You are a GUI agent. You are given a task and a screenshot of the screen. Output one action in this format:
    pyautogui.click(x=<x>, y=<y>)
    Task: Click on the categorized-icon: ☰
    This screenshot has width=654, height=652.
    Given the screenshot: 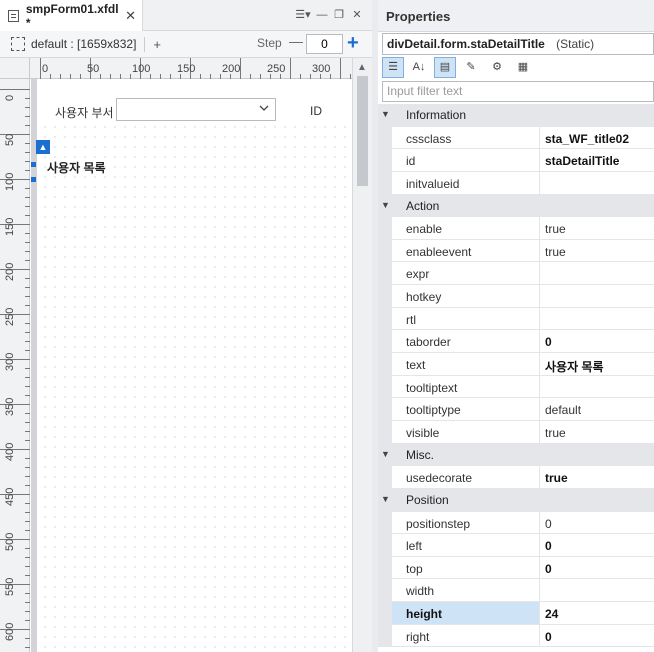 What is the action you would take?
    pyautogui.click(x=393, y=67)
    